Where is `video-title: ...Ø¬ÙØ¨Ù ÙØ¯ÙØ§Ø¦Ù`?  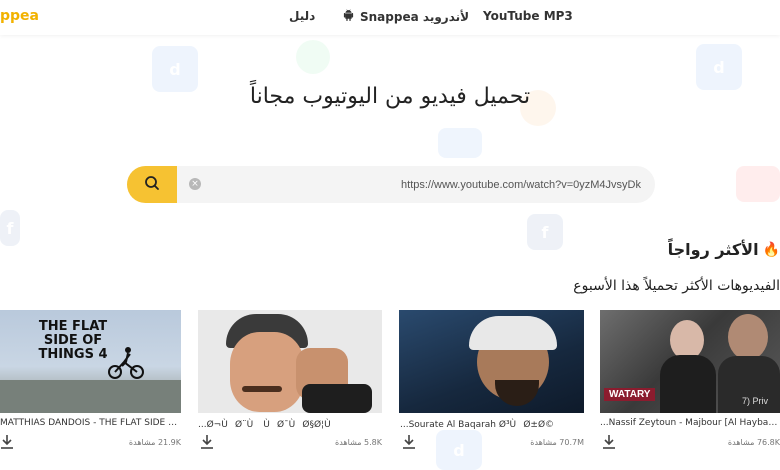 video-title: ...Ø¬ÙØ¨Ù ÙØ¯ÙØ§Ø¦Ù is located at coordinates (288, 424).